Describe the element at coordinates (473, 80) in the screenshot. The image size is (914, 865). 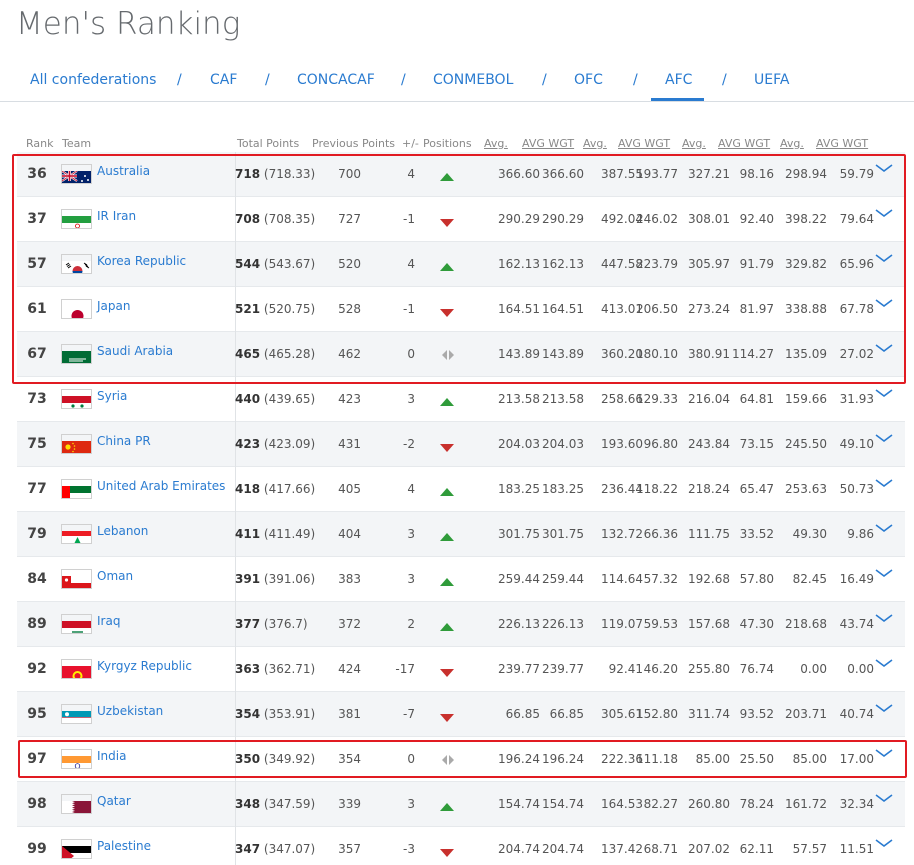
I see `tab-conmebol: CONMEBOL` at that location.